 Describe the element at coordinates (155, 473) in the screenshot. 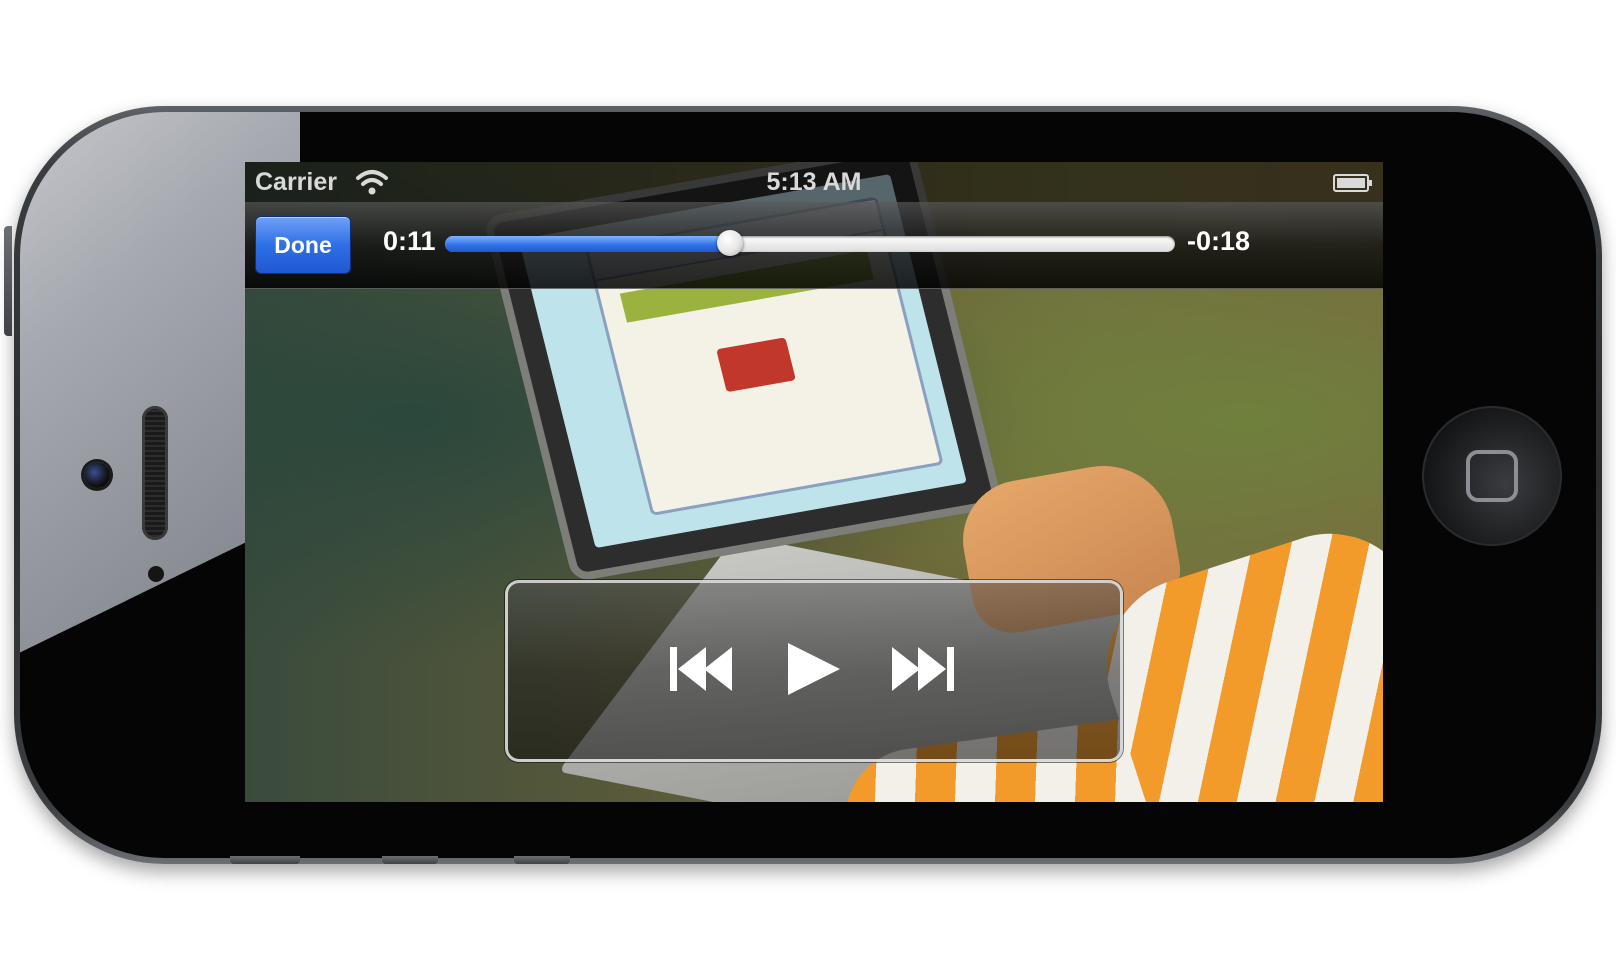

I see `earpiece-speaker-icon` at that location.